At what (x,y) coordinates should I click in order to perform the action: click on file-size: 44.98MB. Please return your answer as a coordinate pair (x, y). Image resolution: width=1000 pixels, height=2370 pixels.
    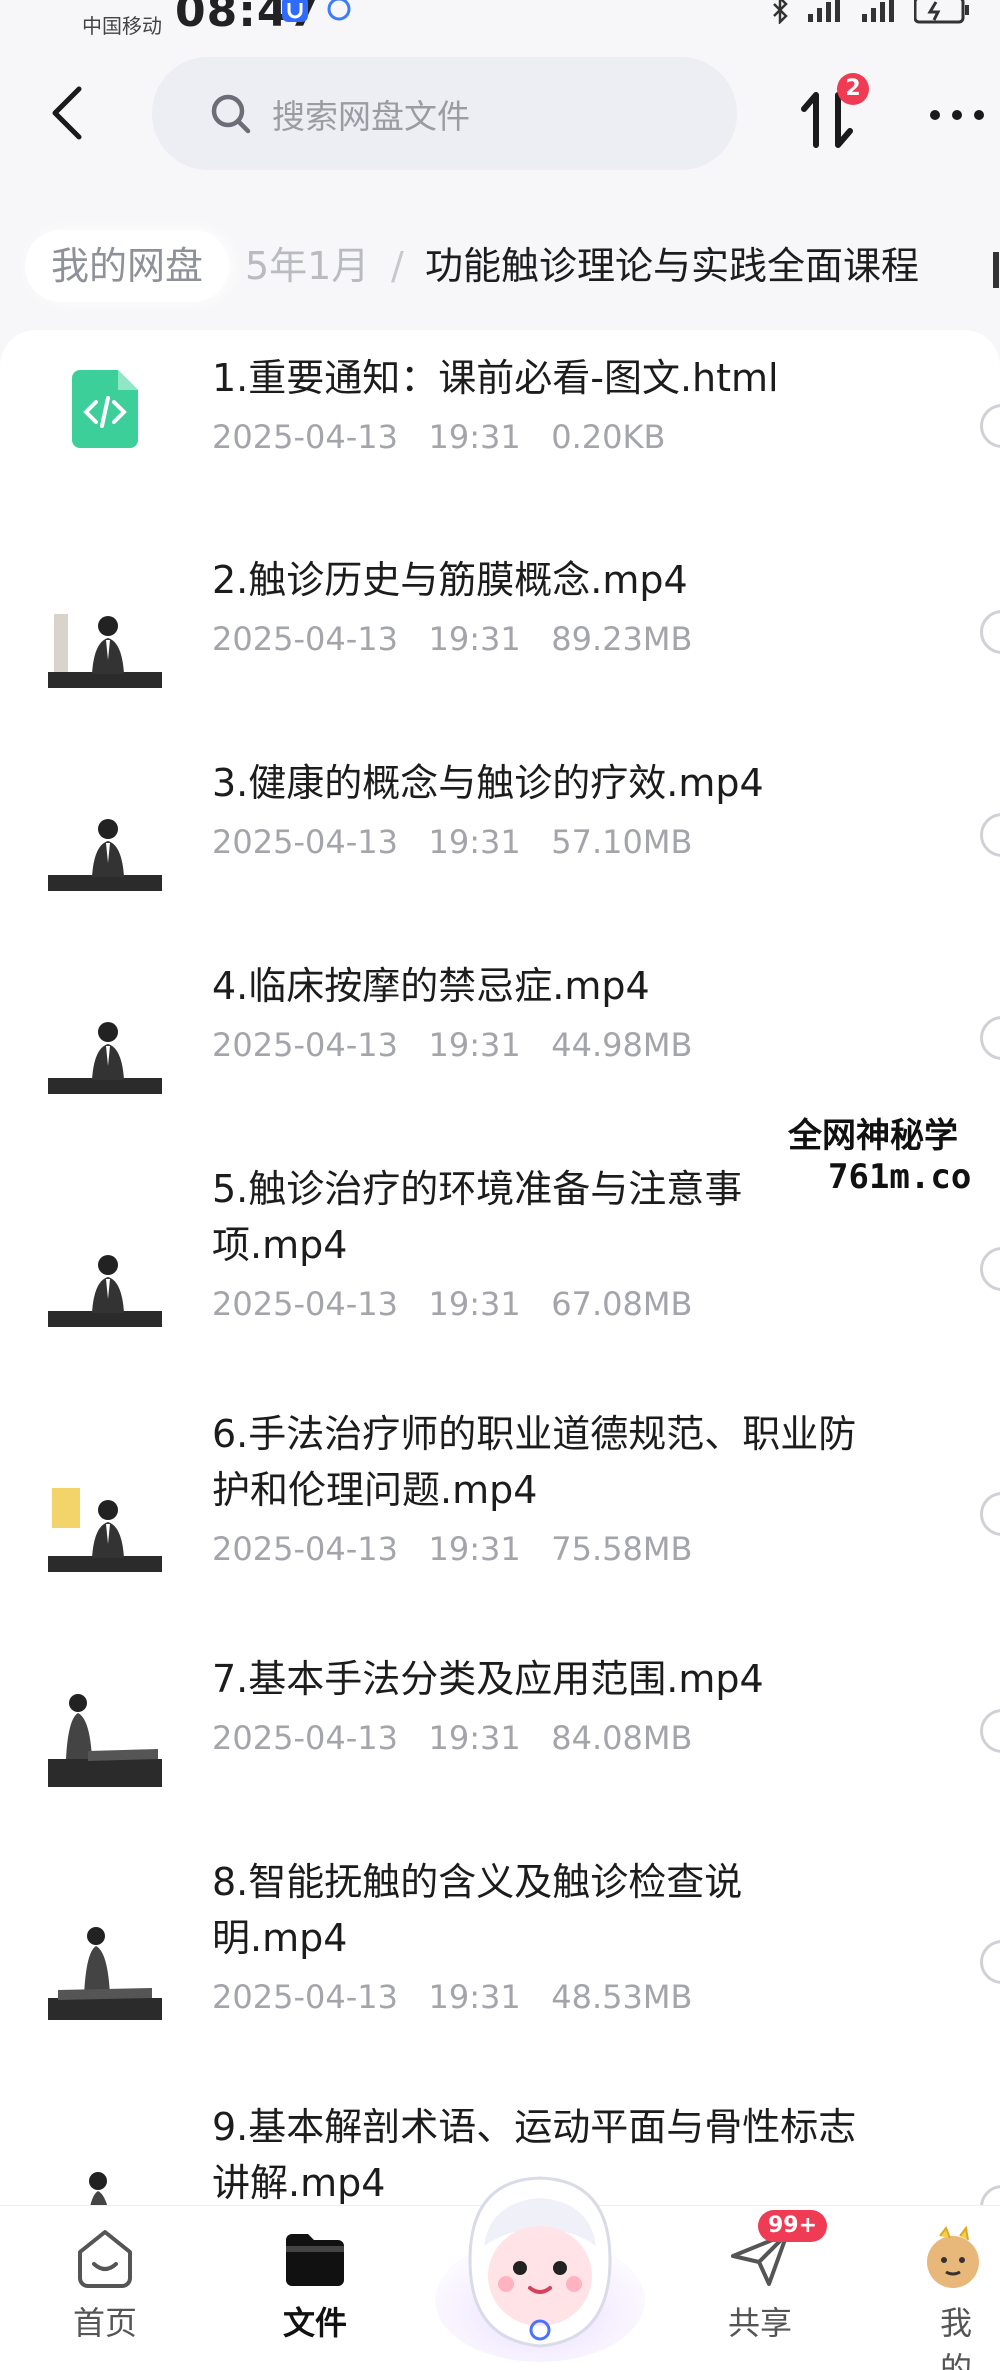
    Looking at the image, I should click on (622, 1045).